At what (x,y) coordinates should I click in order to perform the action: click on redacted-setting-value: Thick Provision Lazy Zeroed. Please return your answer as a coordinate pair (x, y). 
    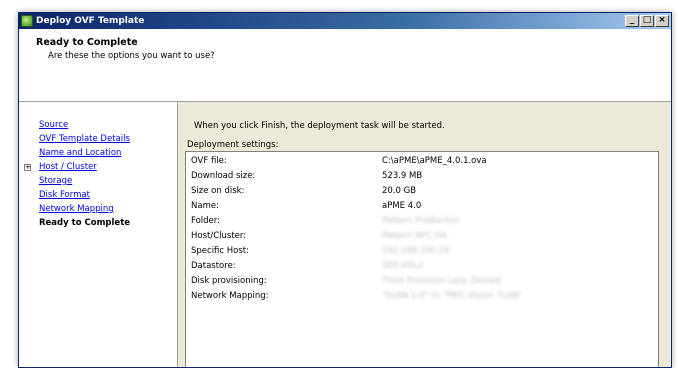
    Looking at the image, I should click on (441, 281).